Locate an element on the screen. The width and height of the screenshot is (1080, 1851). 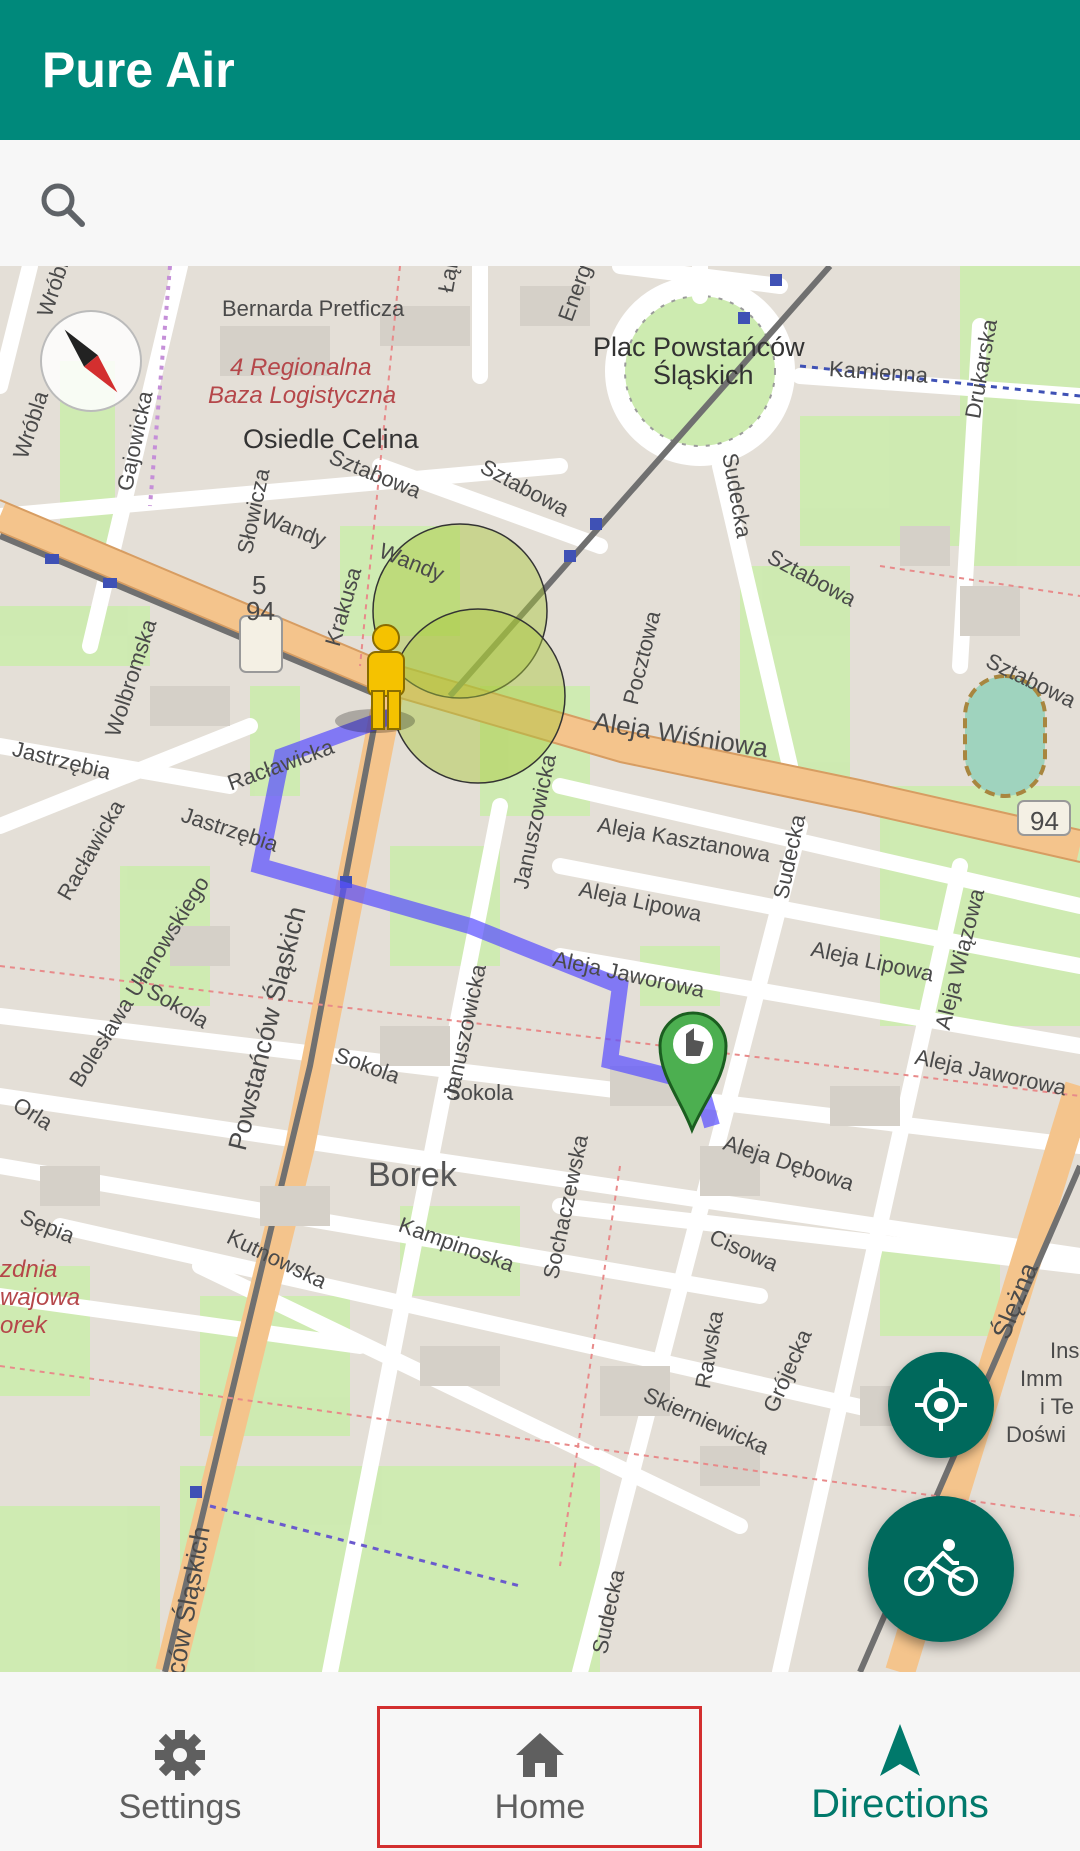
navigation-arrow-icon is located at coordinates (900, 1750).